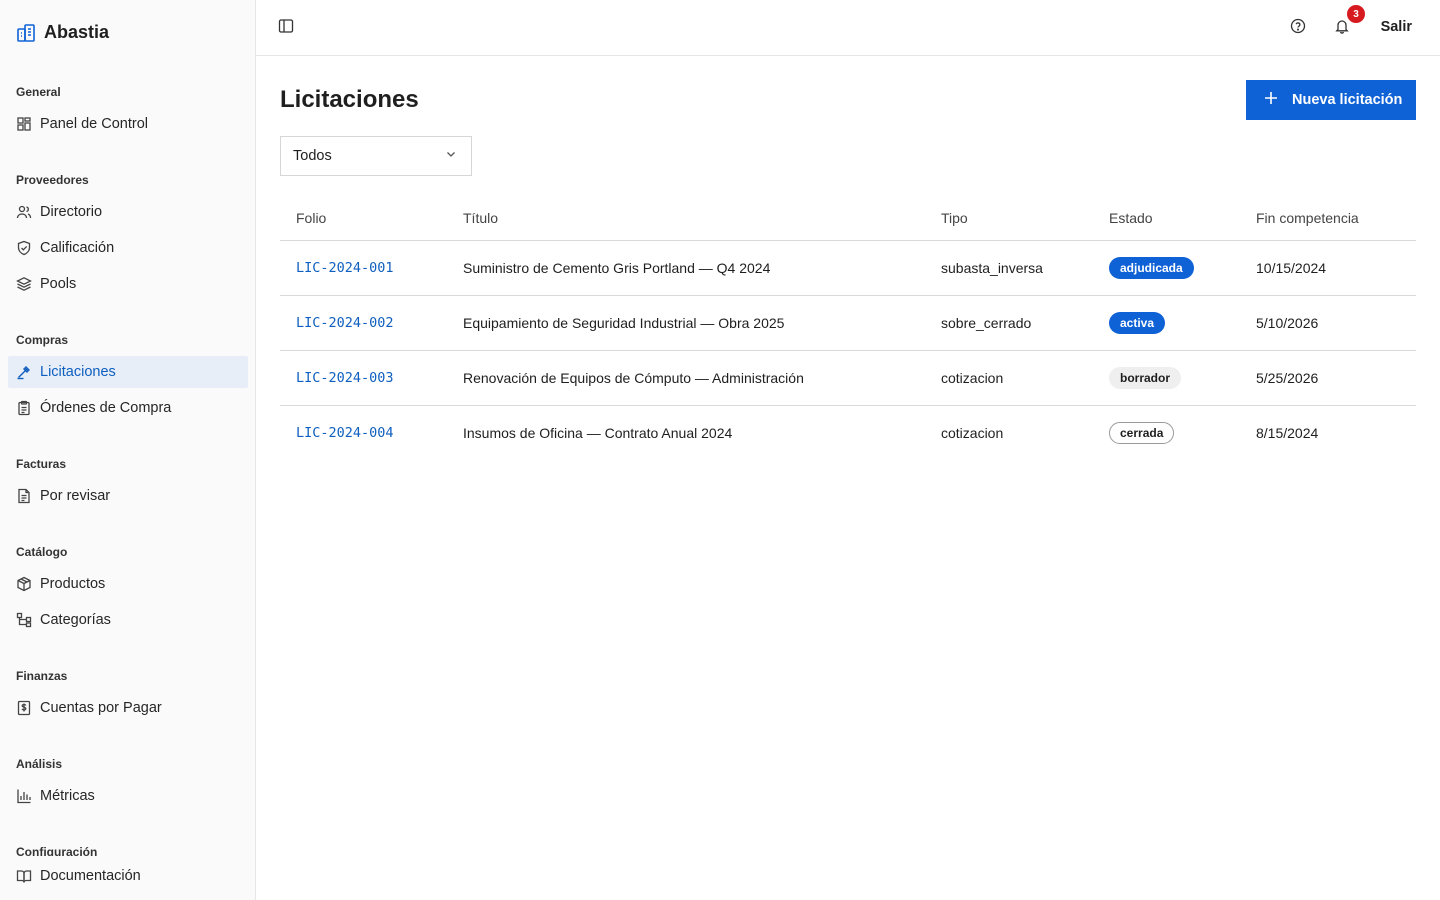 This screenshot has height=900, width=1440. What do you see at coordinates (128, 248) in the screenshot?
I see `sidebar-item-calificacion: Calificación` at bounding box center [128, 248].